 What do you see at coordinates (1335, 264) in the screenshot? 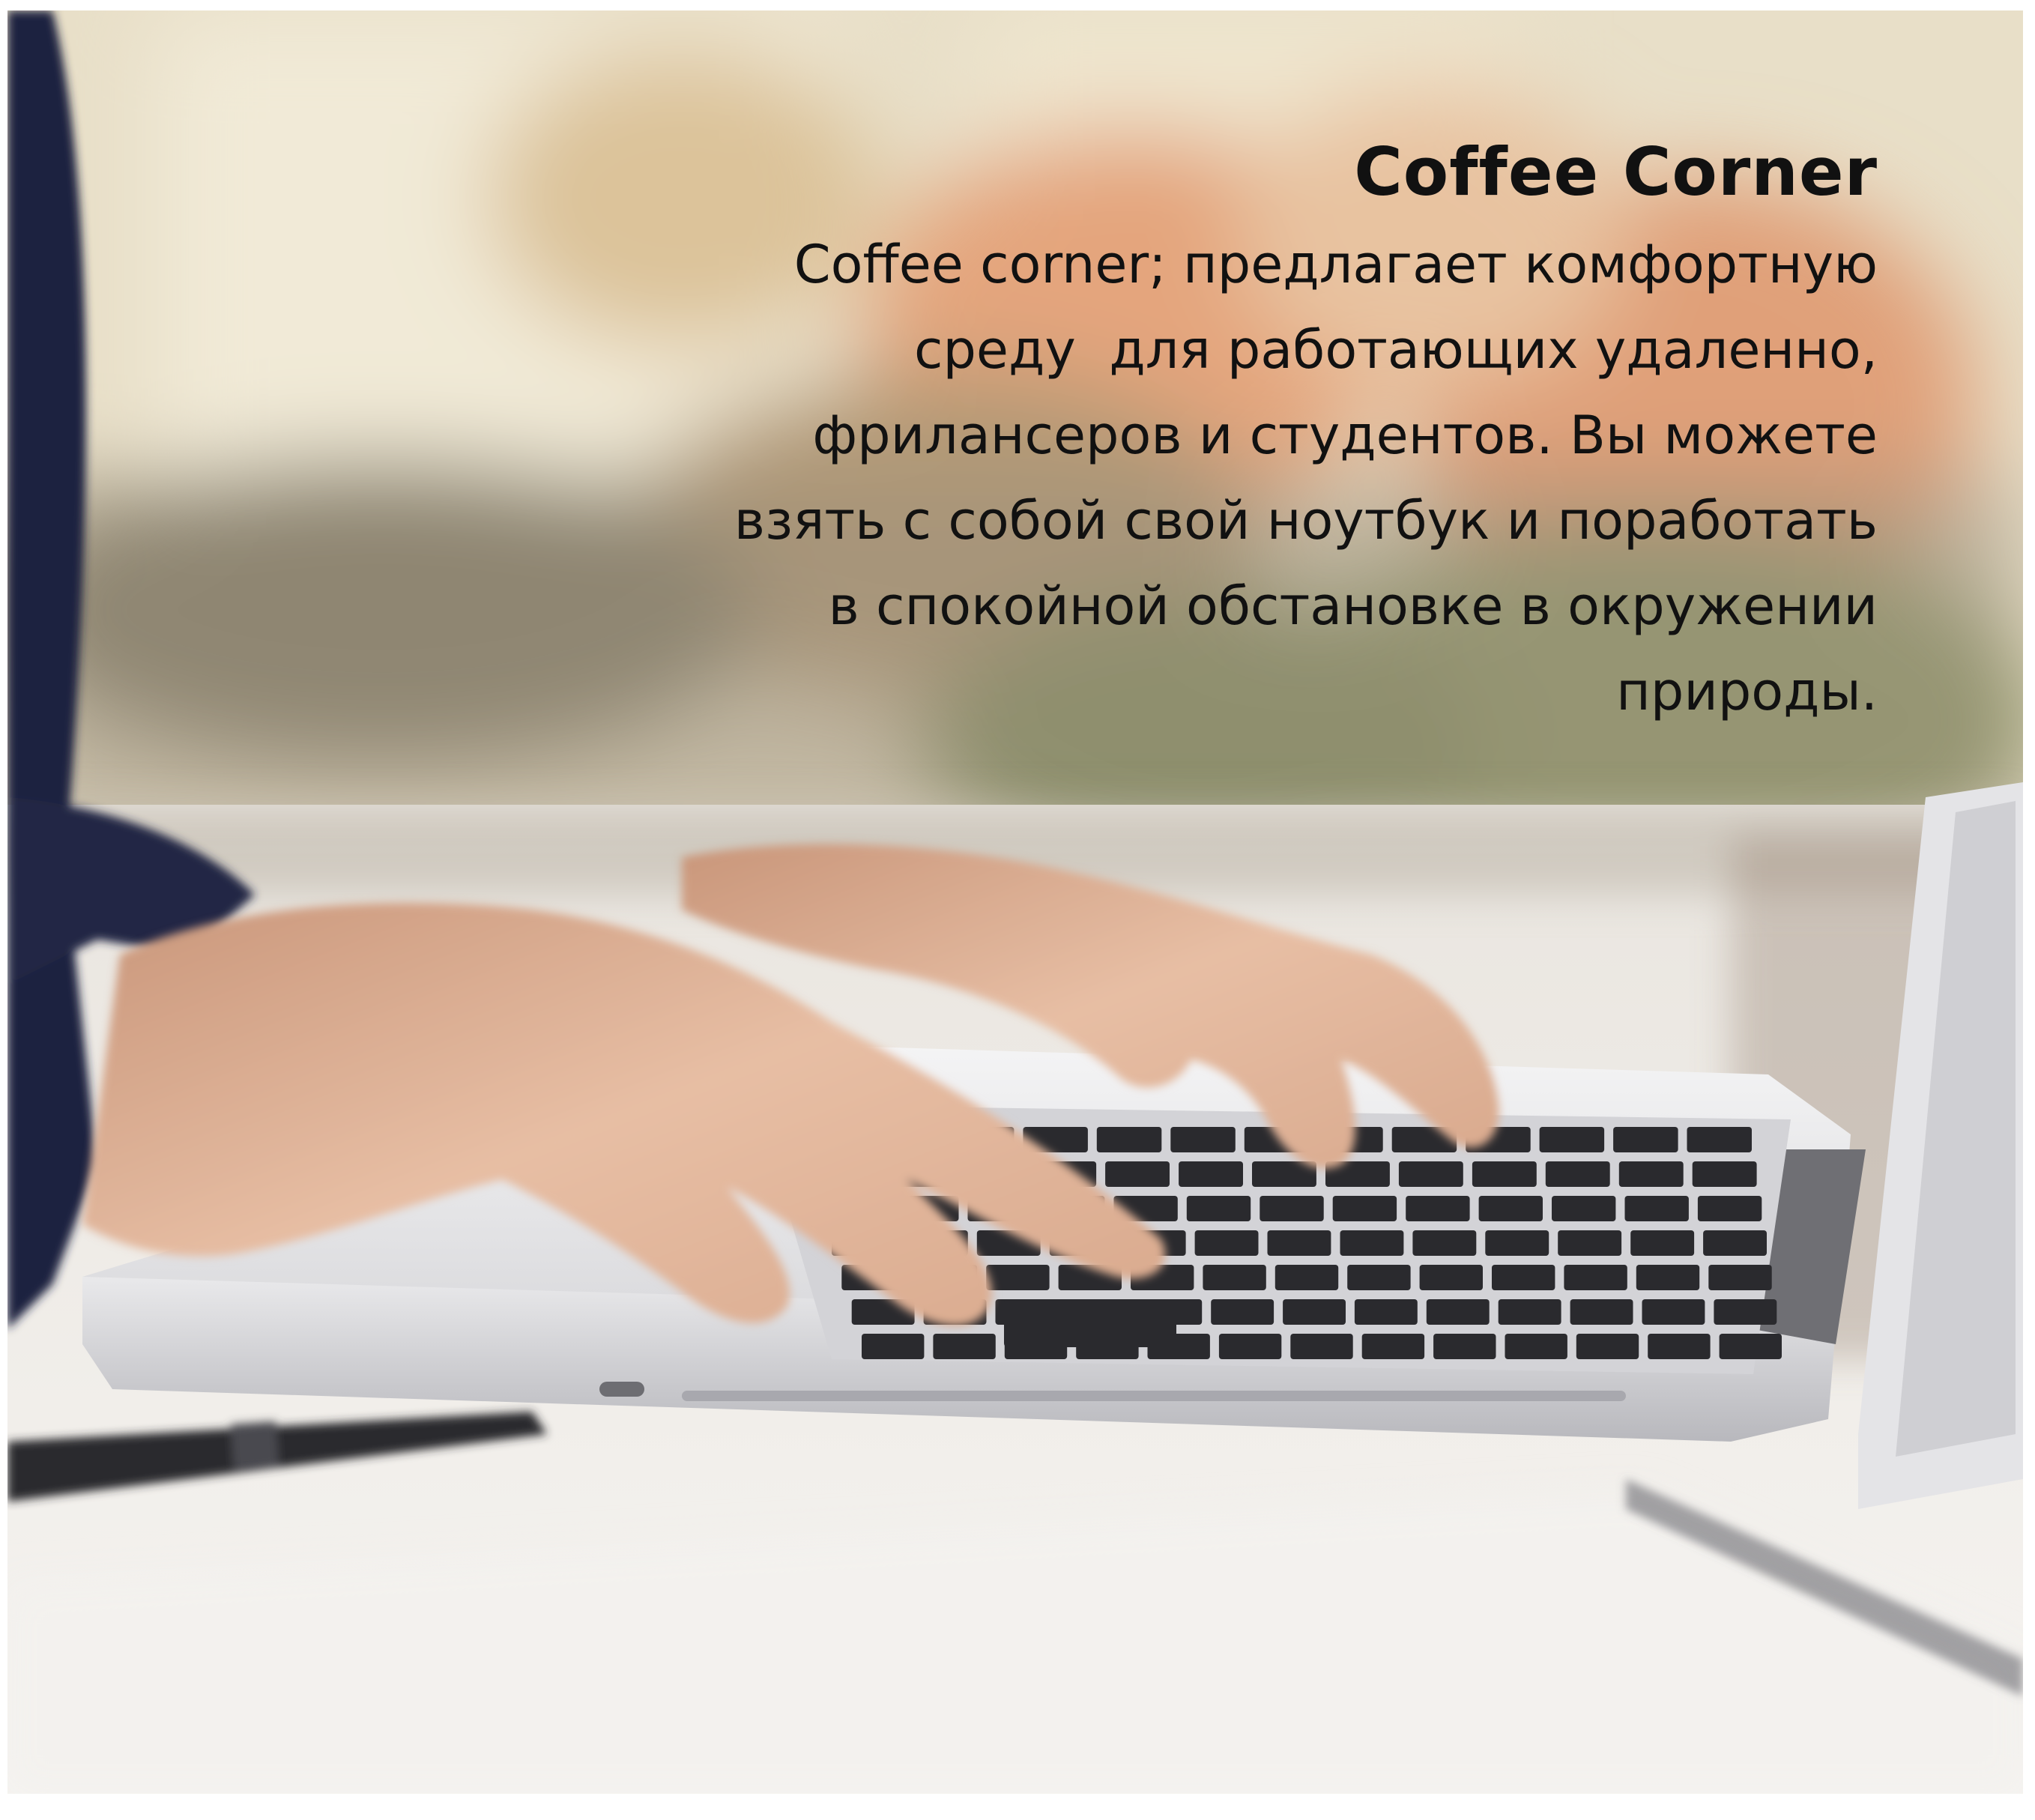
I see `description-line: Coffee corner; предлагает комфортную` at bounding box center [1335, 264].